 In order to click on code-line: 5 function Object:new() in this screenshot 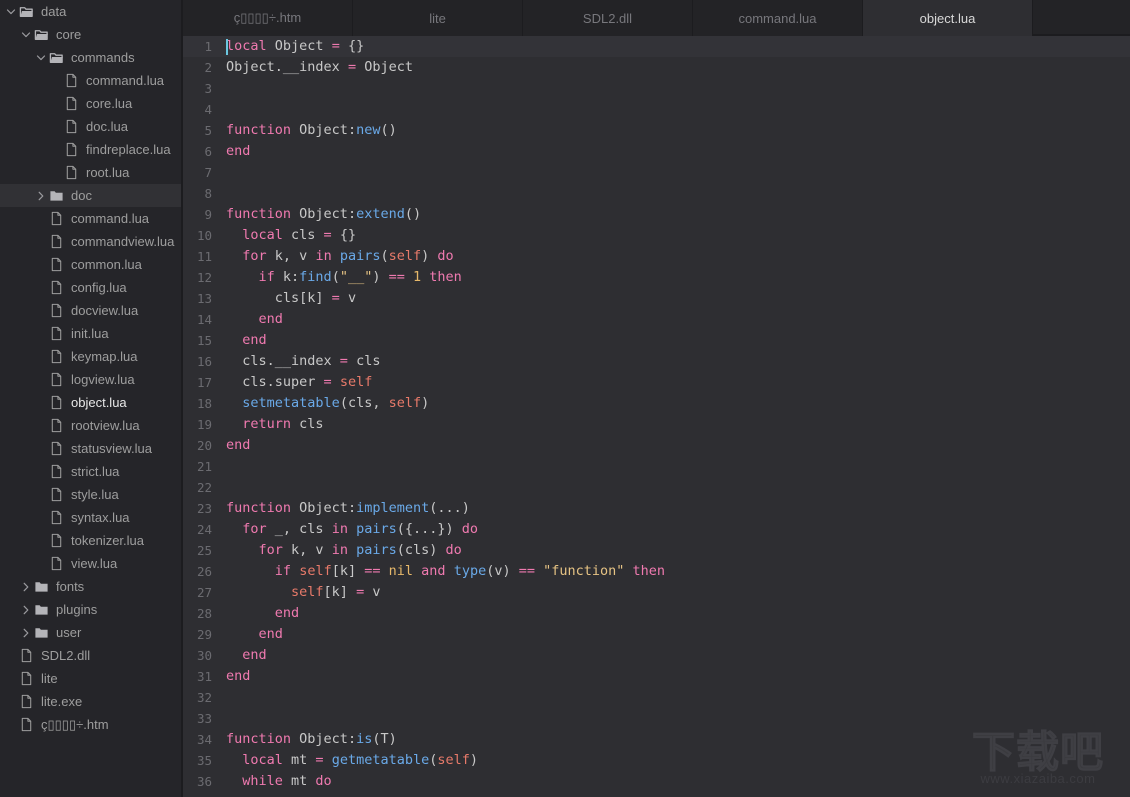, I will do `click(656, 130)`.